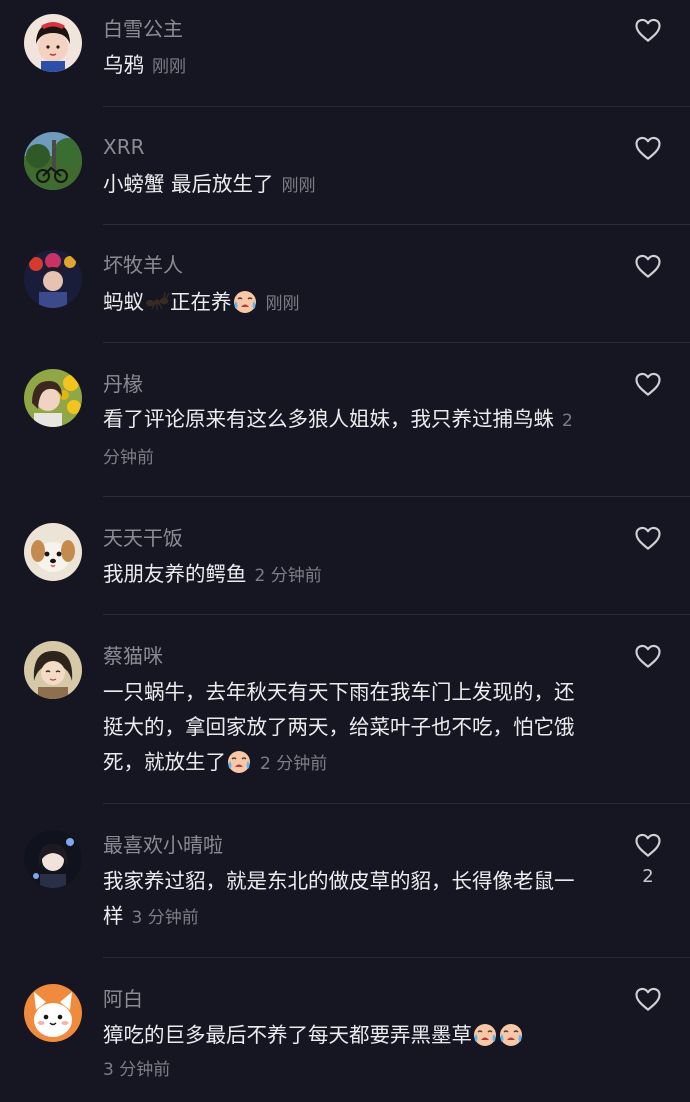  What do you see at coordinates (648, 876) in the screenshot?
I see `like-count: 2` at bounding box center [648, 876].